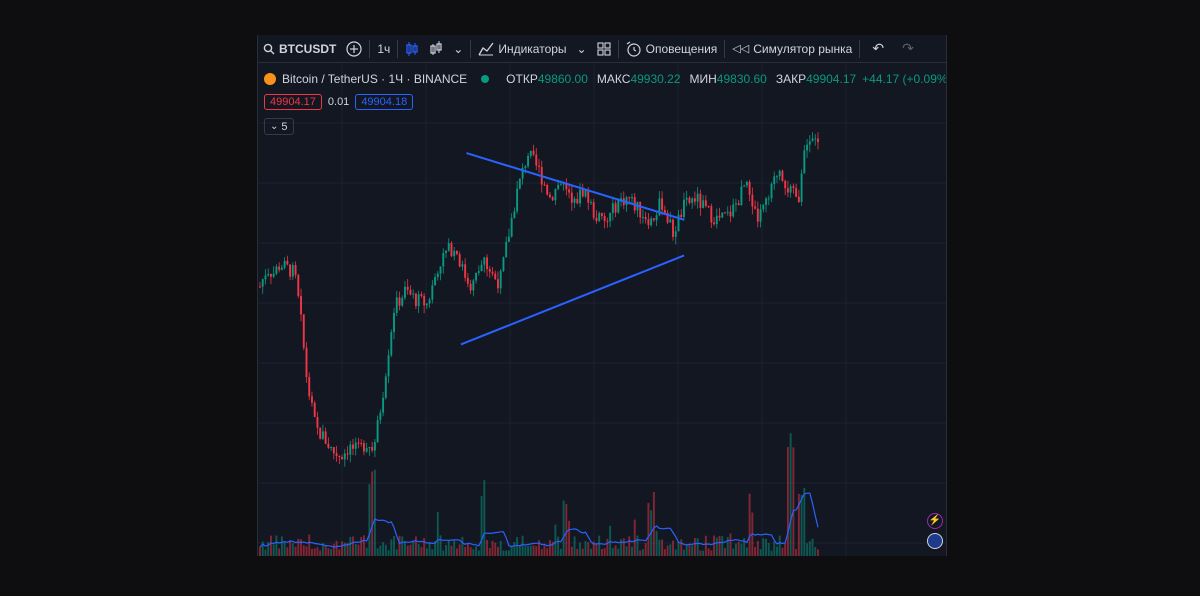  I want to click on chart-type-dropdown: ⌄, so click(458, 48).